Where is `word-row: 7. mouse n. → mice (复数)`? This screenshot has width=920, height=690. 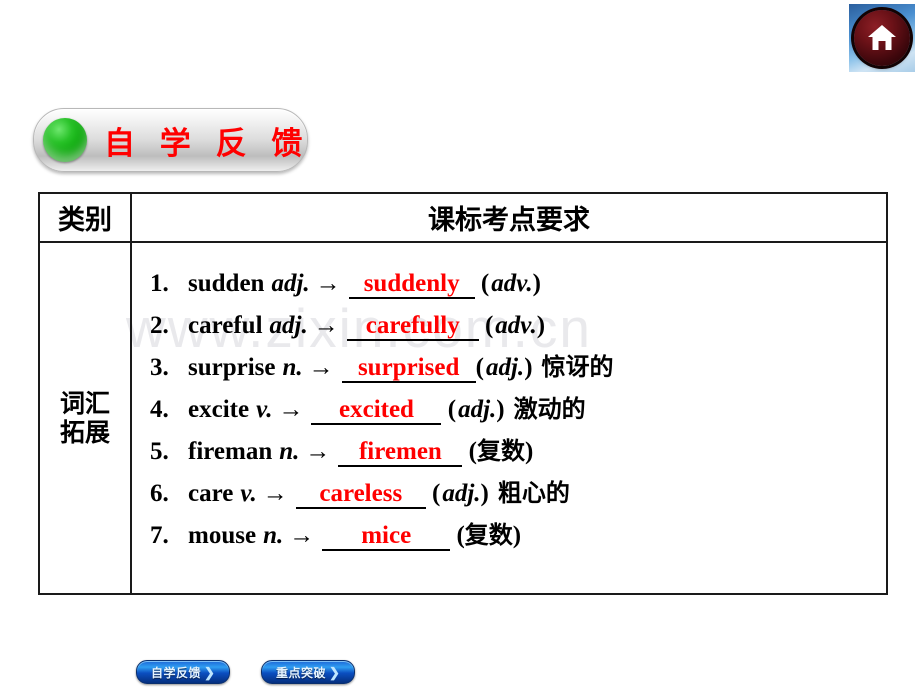
word-row: 7. mouse n. → mice (复数) is located at coordinates (518, 544).